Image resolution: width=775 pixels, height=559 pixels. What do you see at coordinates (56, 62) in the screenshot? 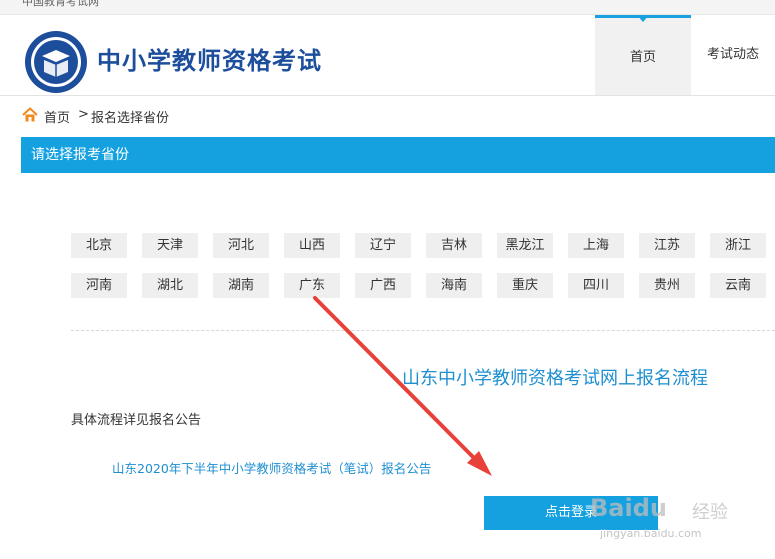
I see `logo-seal-icon` at bounding box center [56, 62].